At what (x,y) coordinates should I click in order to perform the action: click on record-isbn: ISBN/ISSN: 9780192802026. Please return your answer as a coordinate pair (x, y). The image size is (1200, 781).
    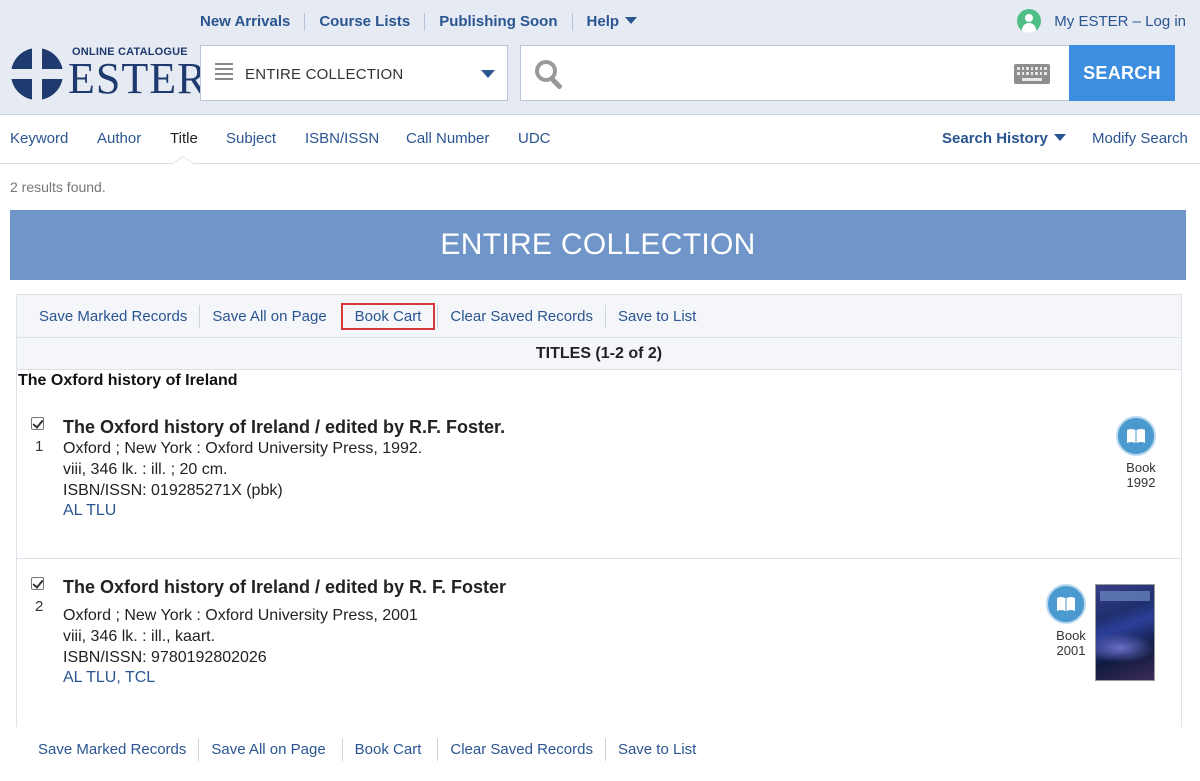
    Looking at the image, I should click on (165, 657).